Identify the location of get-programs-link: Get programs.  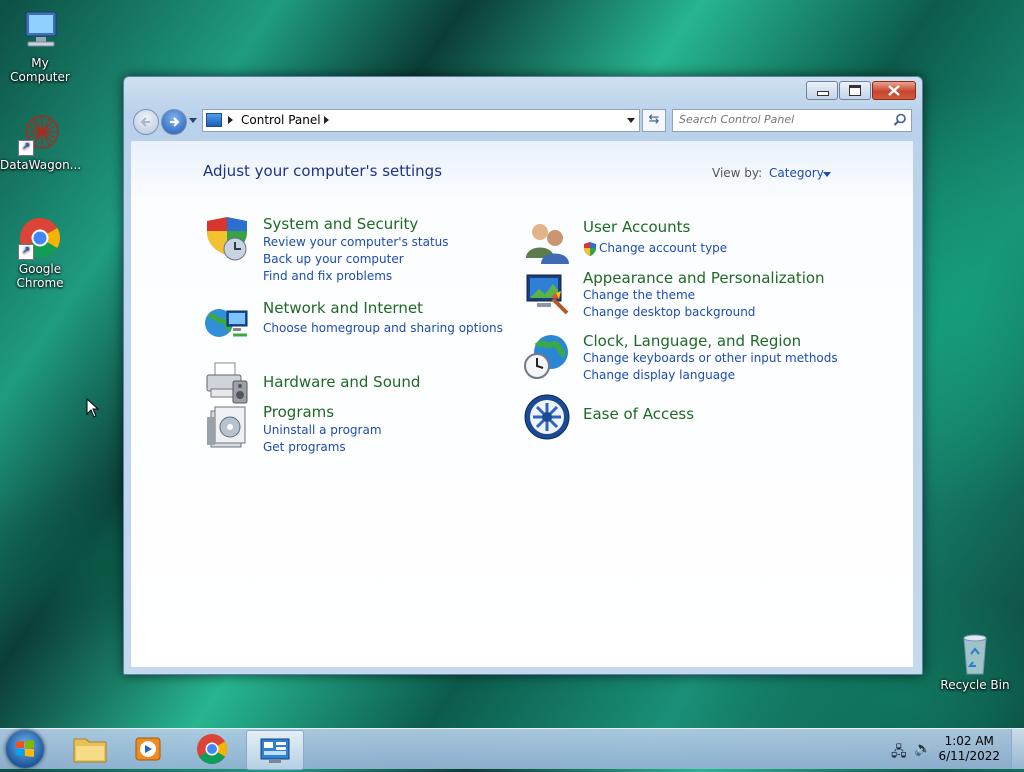
(304, 447).